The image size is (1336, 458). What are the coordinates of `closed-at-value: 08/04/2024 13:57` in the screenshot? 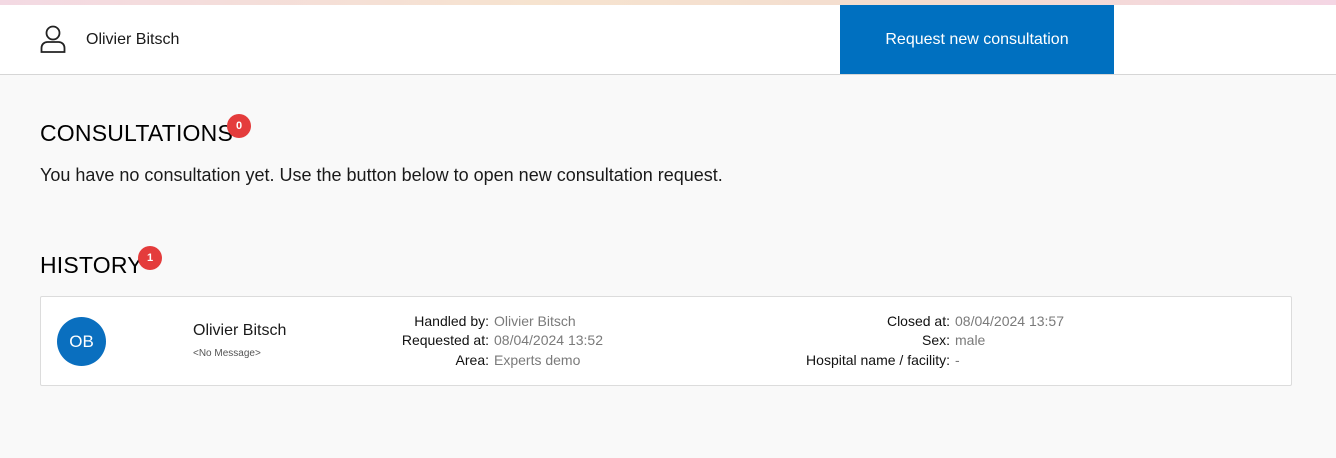 It's located at (1009, 321).